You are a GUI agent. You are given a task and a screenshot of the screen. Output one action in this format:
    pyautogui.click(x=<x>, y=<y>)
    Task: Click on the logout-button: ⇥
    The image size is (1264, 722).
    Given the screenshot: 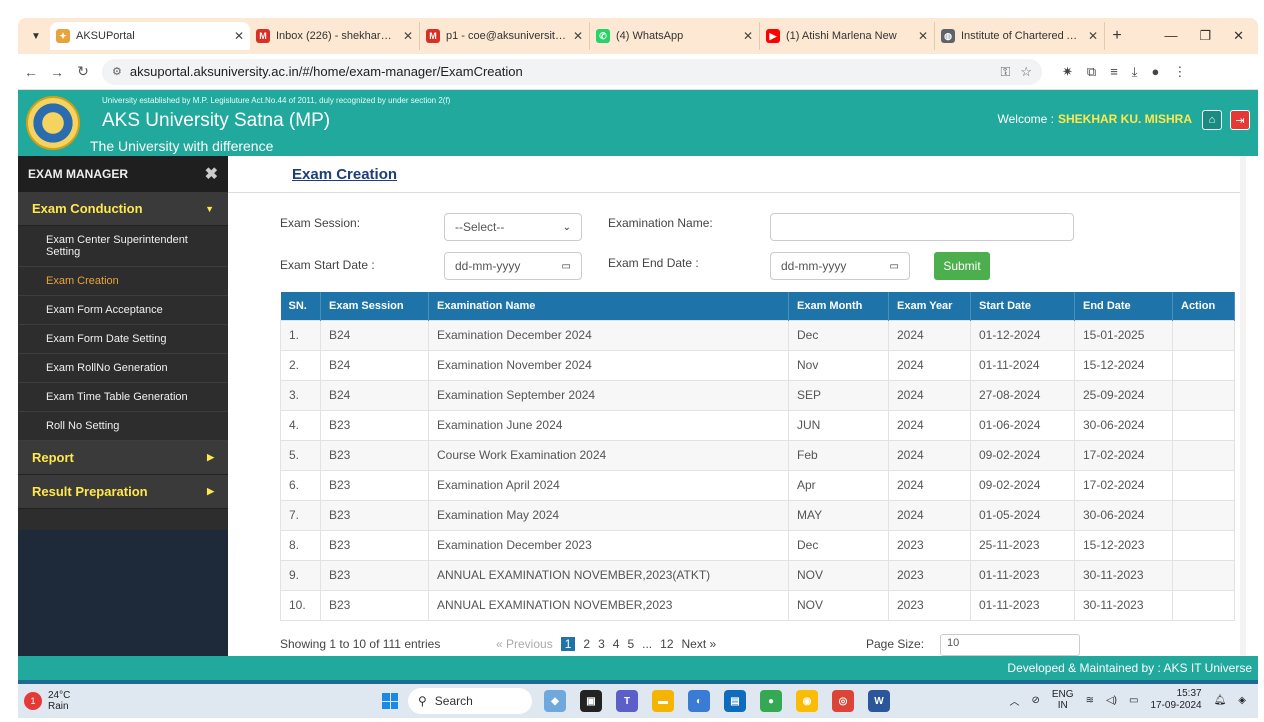 What is the action you would take?
    pyautogui.click(x=1240, y=120)
    